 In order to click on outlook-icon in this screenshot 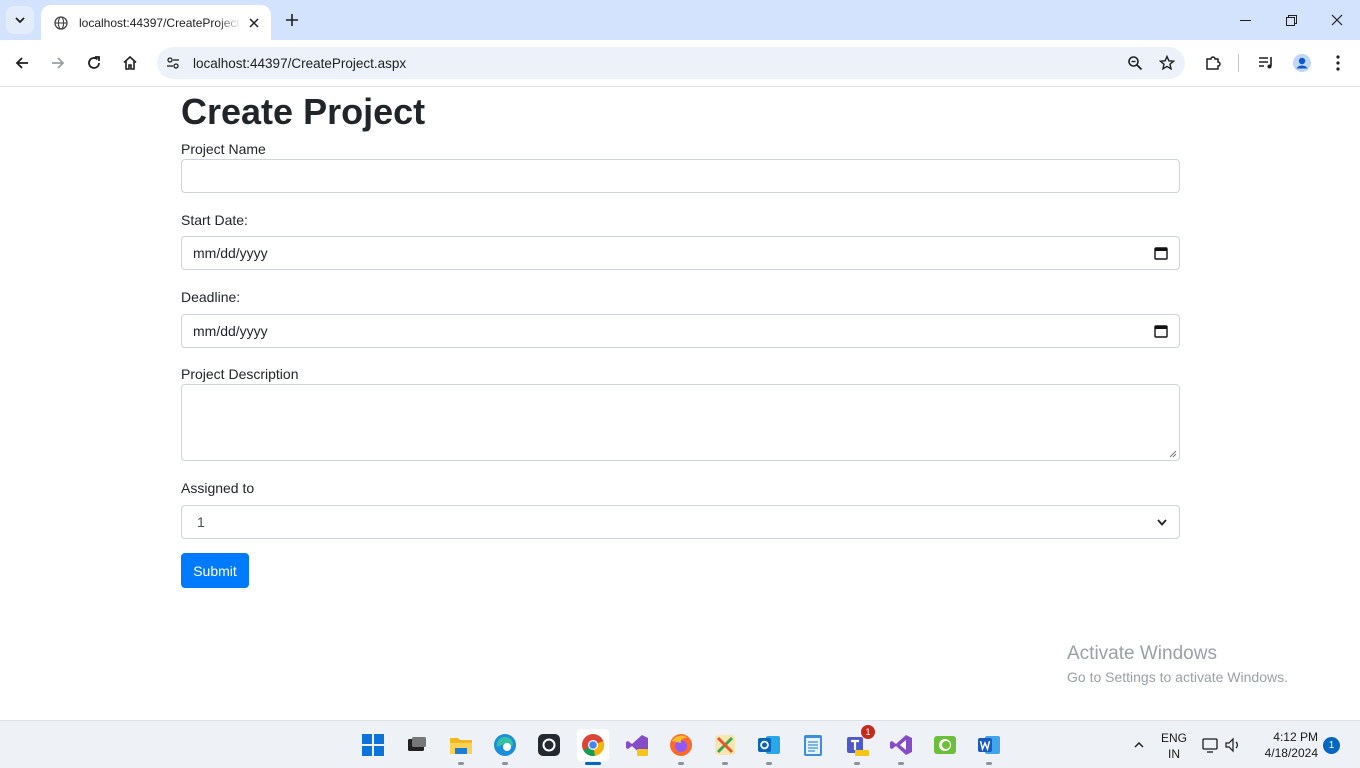, I will do `click(769, 745)`.